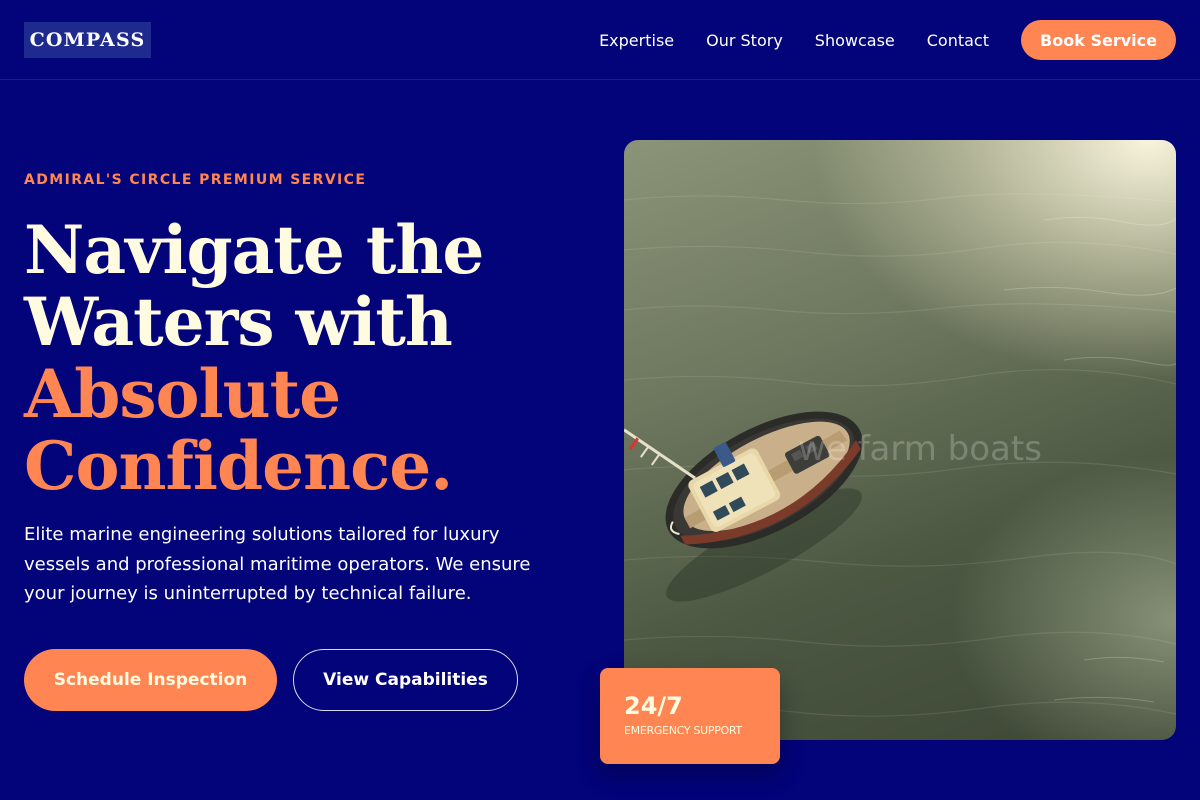 This screenshot has height=800, width=1200. What do you see at coordinates (744, 40) in the screenshot?
I see `nav-link-our-story: Our Story` at bounding box center [744, 40].